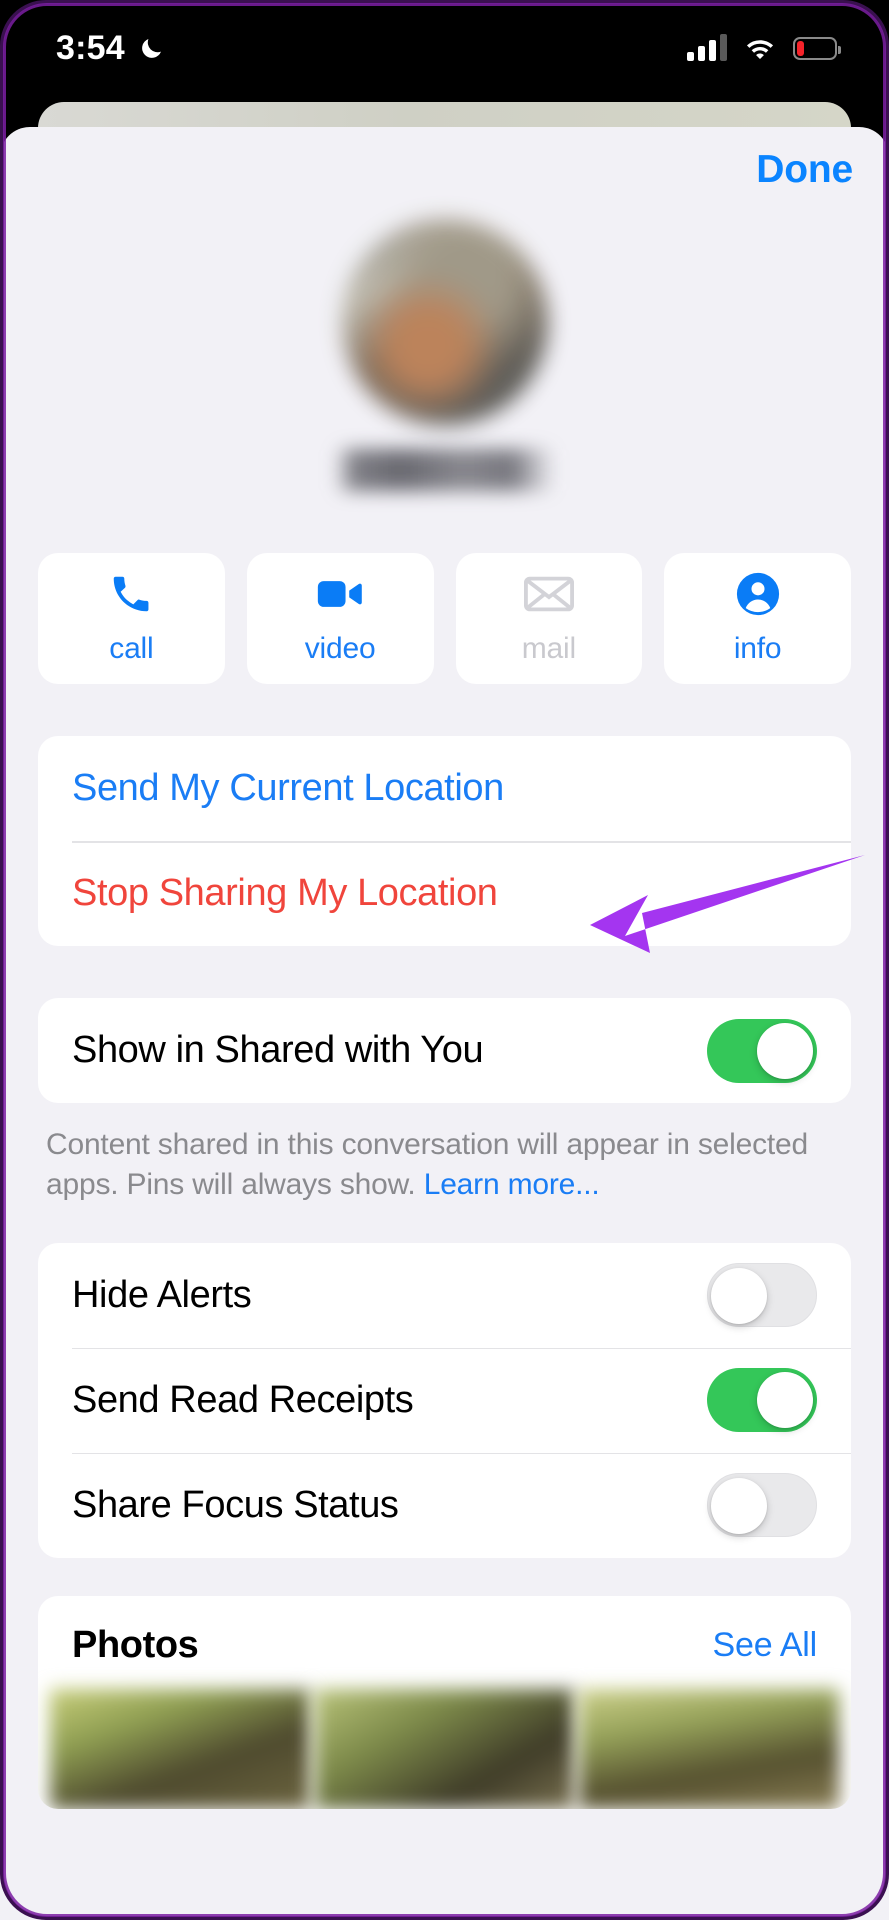 Image resolution: width=889 pixels, height=1920 pixels. Describe the element at coordinates (278, 1050) in the screenshot. I see `show-in-shared-with-you-label: Show in Shared with You` at that location.